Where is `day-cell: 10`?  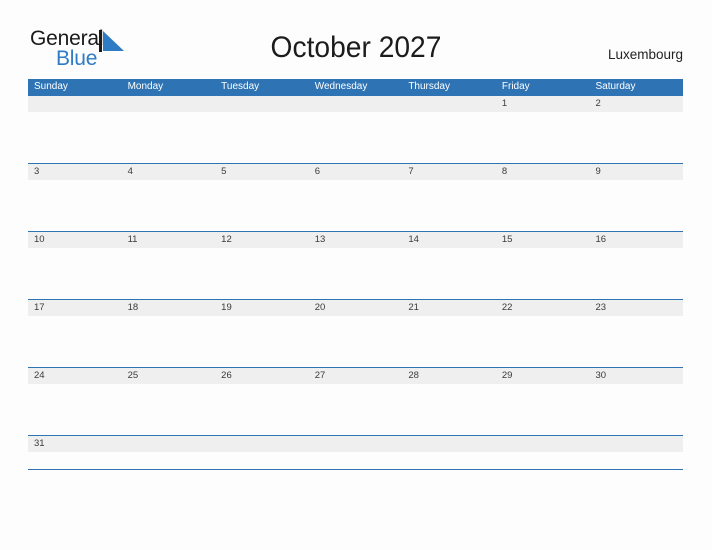
day-cell: 10 is located at coordinates (75, 240).